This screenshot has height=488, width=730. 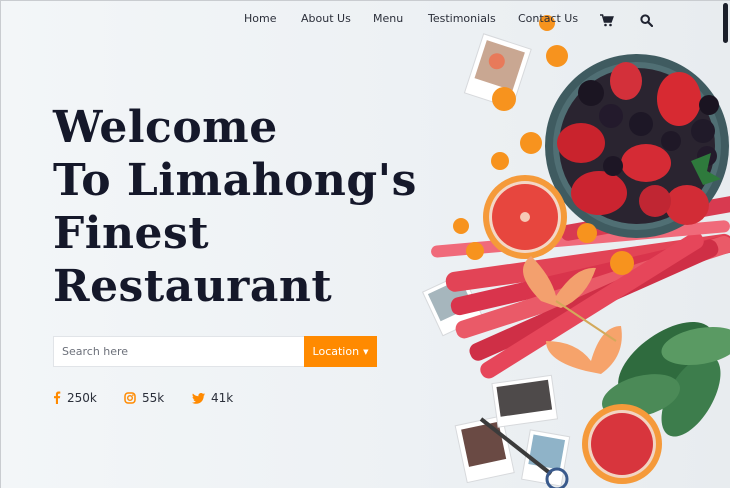 I want to click on social-twitter: 41k, so click(x=212, y=398).